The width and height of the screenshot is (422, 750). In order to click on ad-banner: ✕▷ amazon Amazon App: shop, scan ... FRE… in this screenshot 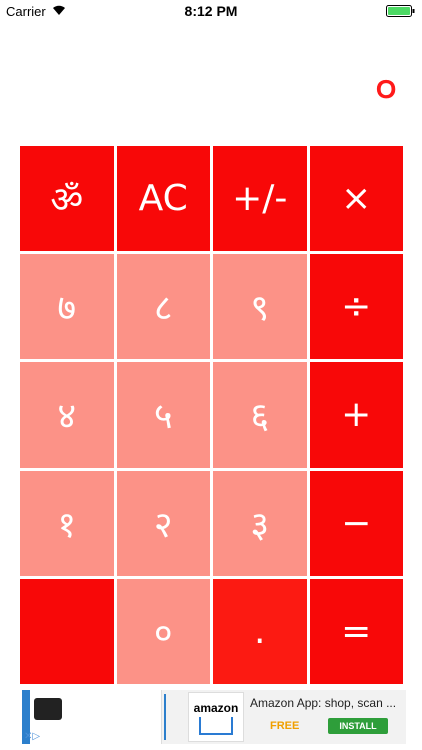, I will do `click(214, 717)`.